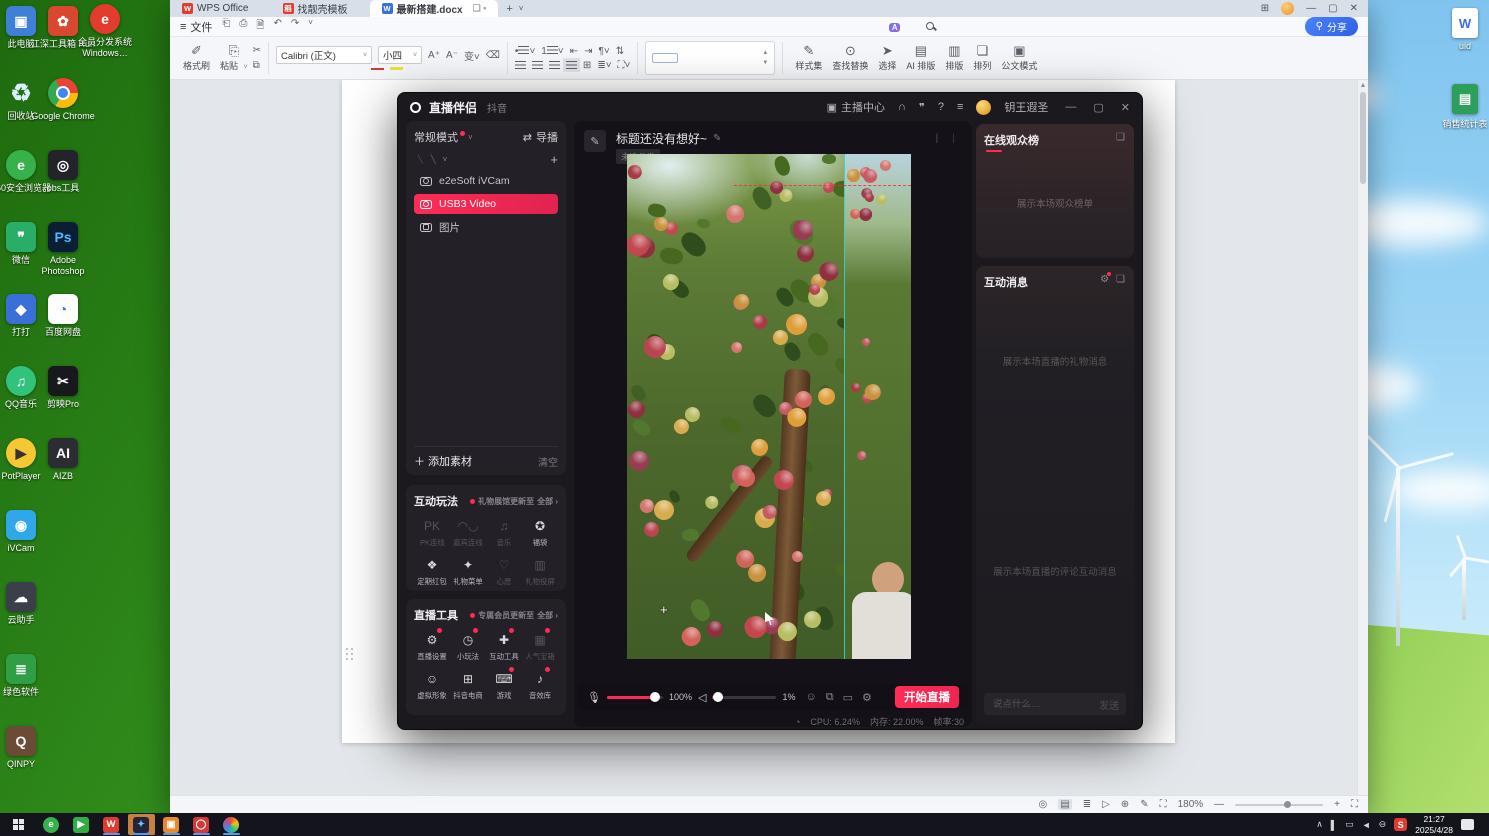 This screenshot has width=1489, height=836. I want to click on shading-button: ⛶˅, so click(624, 65).